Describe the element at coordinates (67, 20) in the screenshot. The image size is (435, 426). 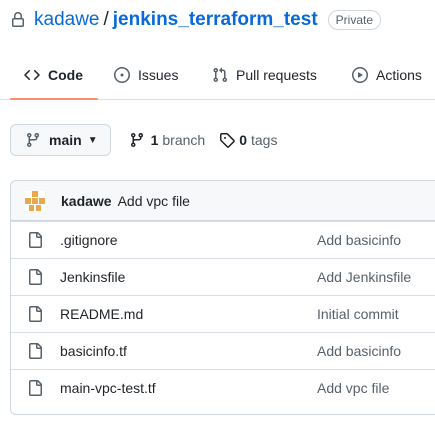
I see `repo-owner-link: kadawe` at that location.